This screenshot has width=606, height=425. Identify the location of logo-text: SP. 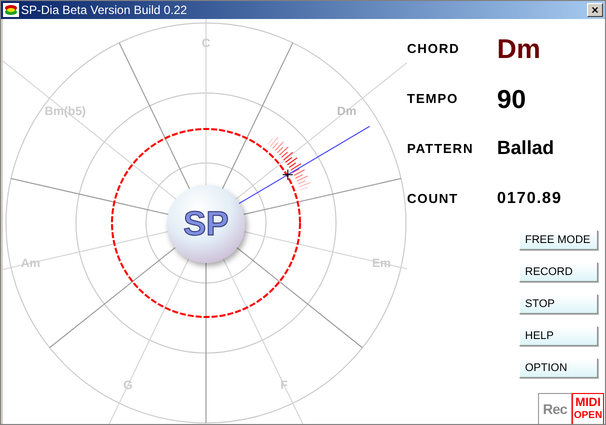
(206, 224).